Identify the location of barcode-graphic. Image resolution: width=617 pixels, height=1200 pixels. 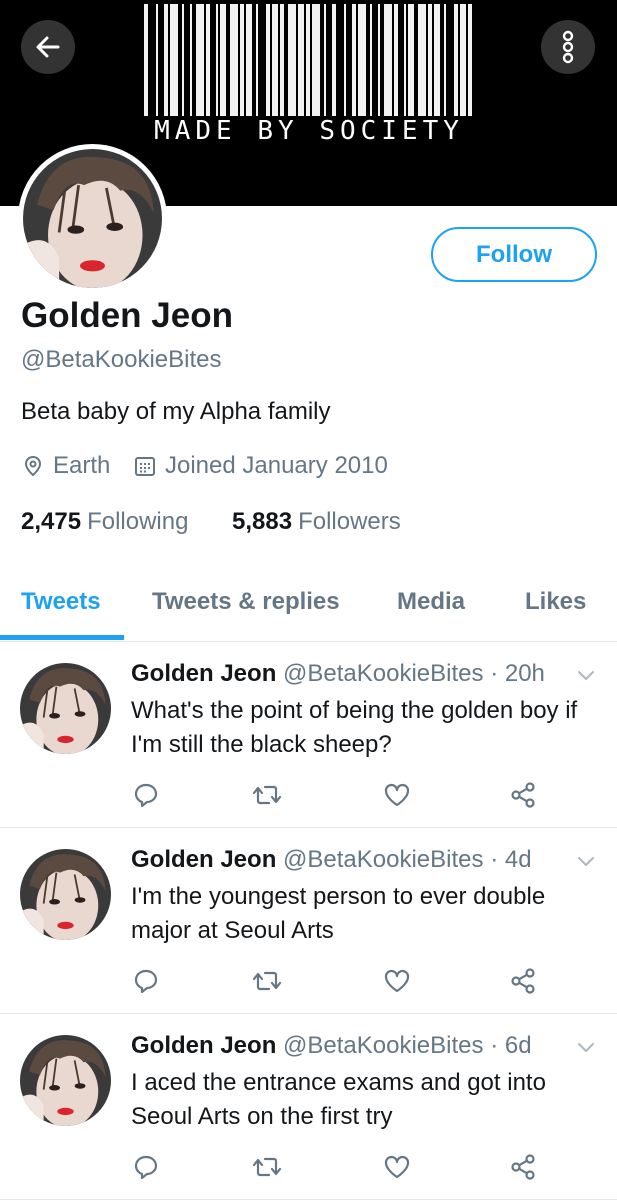
(308, 60).